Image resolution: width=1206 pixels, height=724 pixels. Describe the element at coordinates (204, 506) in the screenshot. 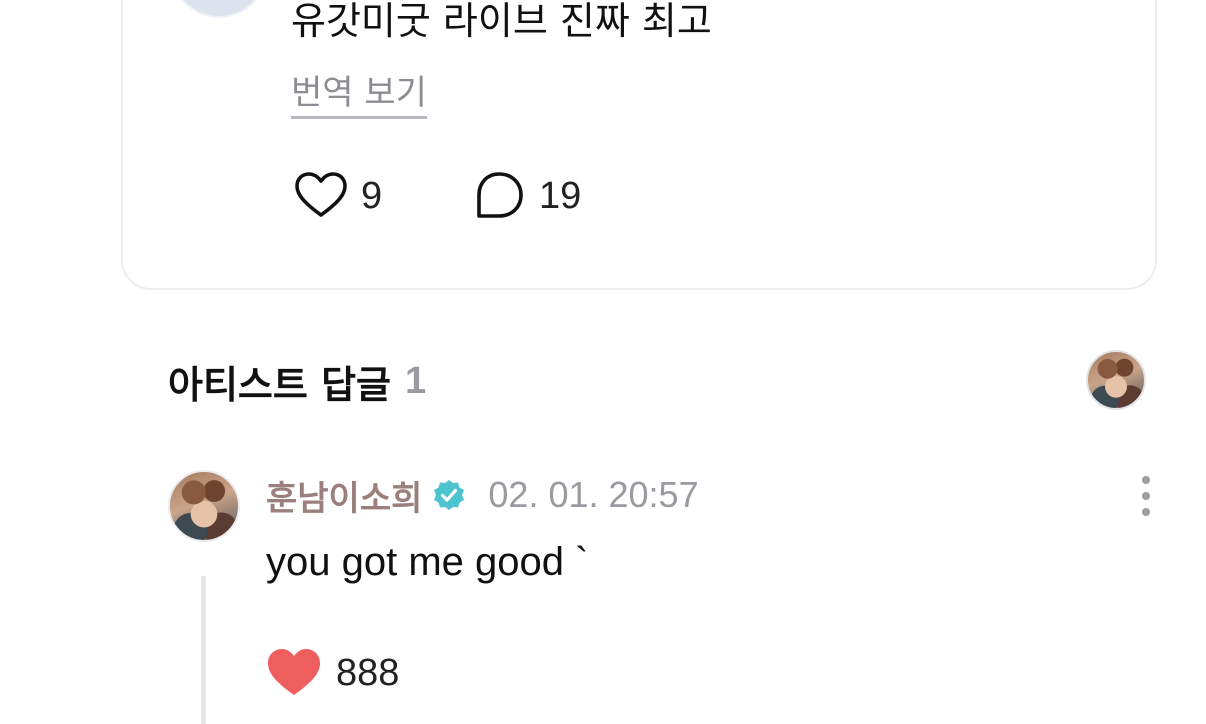

I see `reply-author-avatar` at that location.